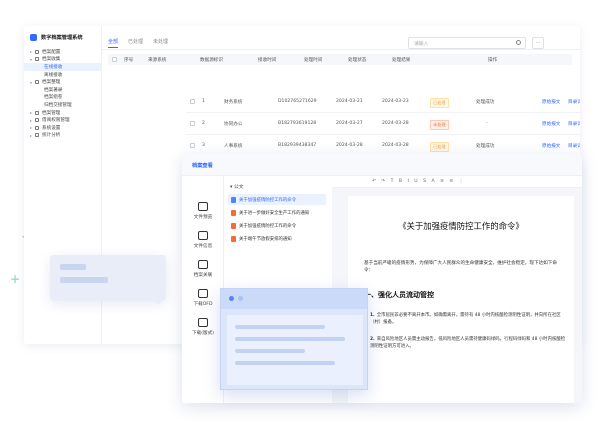 This screenshot has width=605, height=428. I want to click on sidebar-item: 归档交接管理, so click(63, 105).